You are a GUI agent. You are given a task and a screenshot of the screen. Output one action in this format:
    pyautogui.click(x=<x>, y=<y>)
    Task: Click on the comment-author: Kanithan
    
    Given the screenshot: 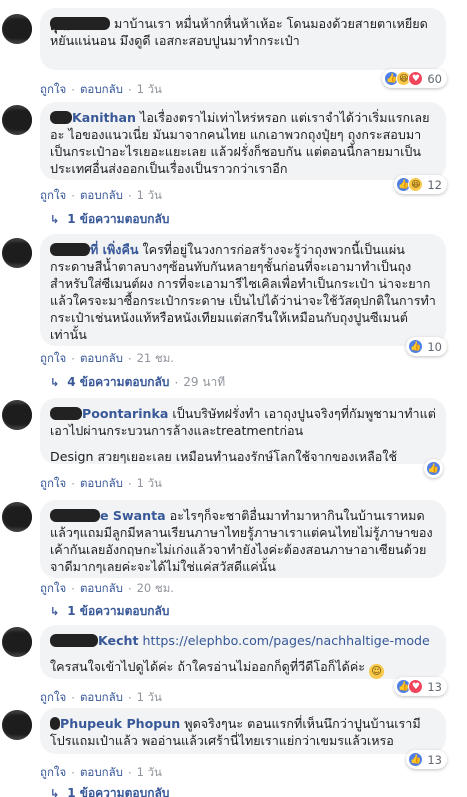 What is the action you would take?
    pyautogui.click(x=104, y=117)
    